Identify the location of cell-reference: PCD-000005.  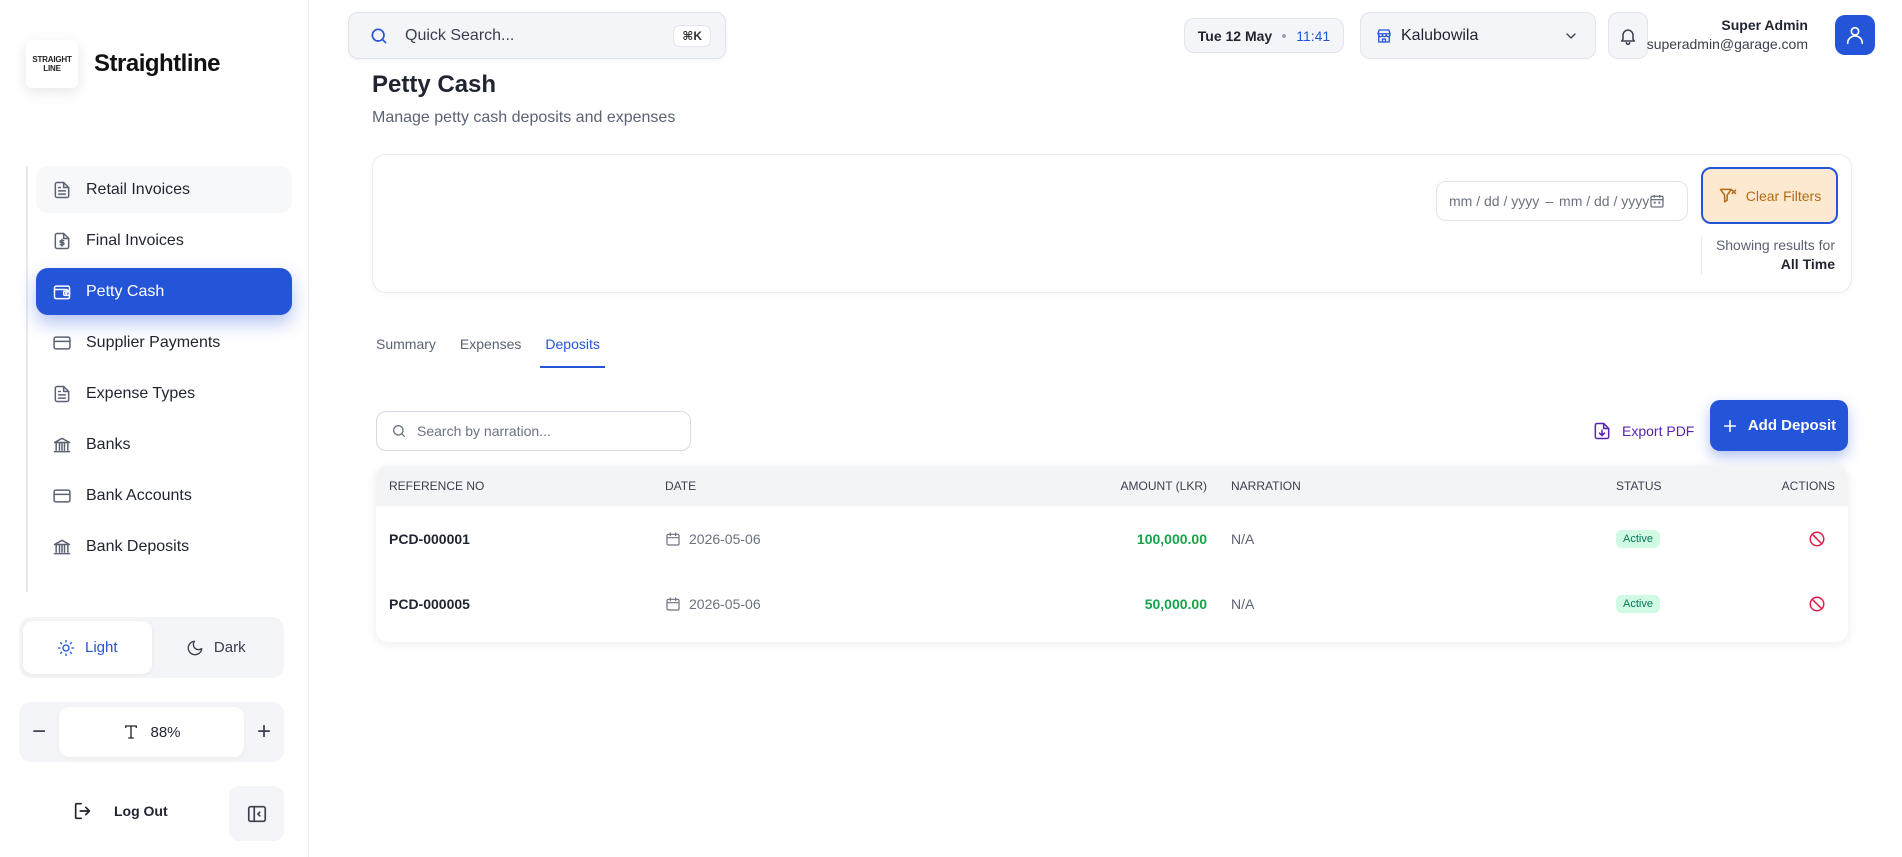
(429, 603).